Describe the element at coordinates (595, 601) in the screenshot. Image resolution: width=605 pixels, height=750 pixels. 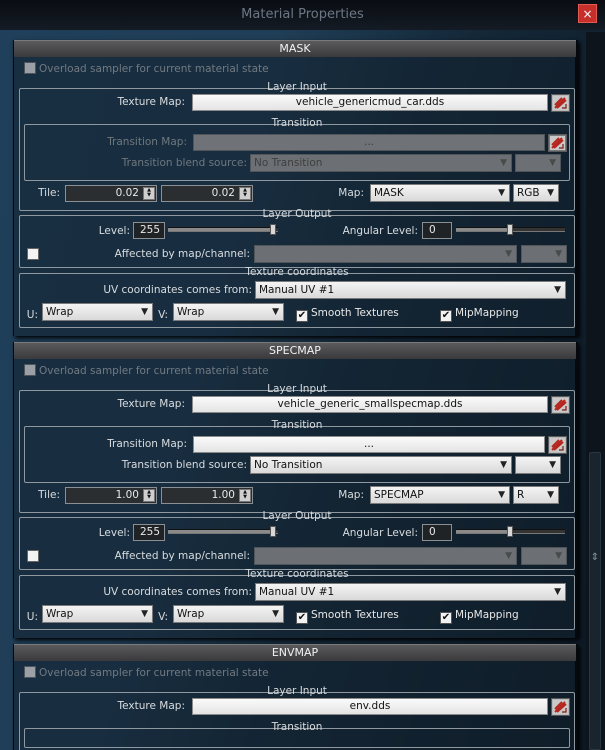
I see `scrollbar-thumb` at that location.